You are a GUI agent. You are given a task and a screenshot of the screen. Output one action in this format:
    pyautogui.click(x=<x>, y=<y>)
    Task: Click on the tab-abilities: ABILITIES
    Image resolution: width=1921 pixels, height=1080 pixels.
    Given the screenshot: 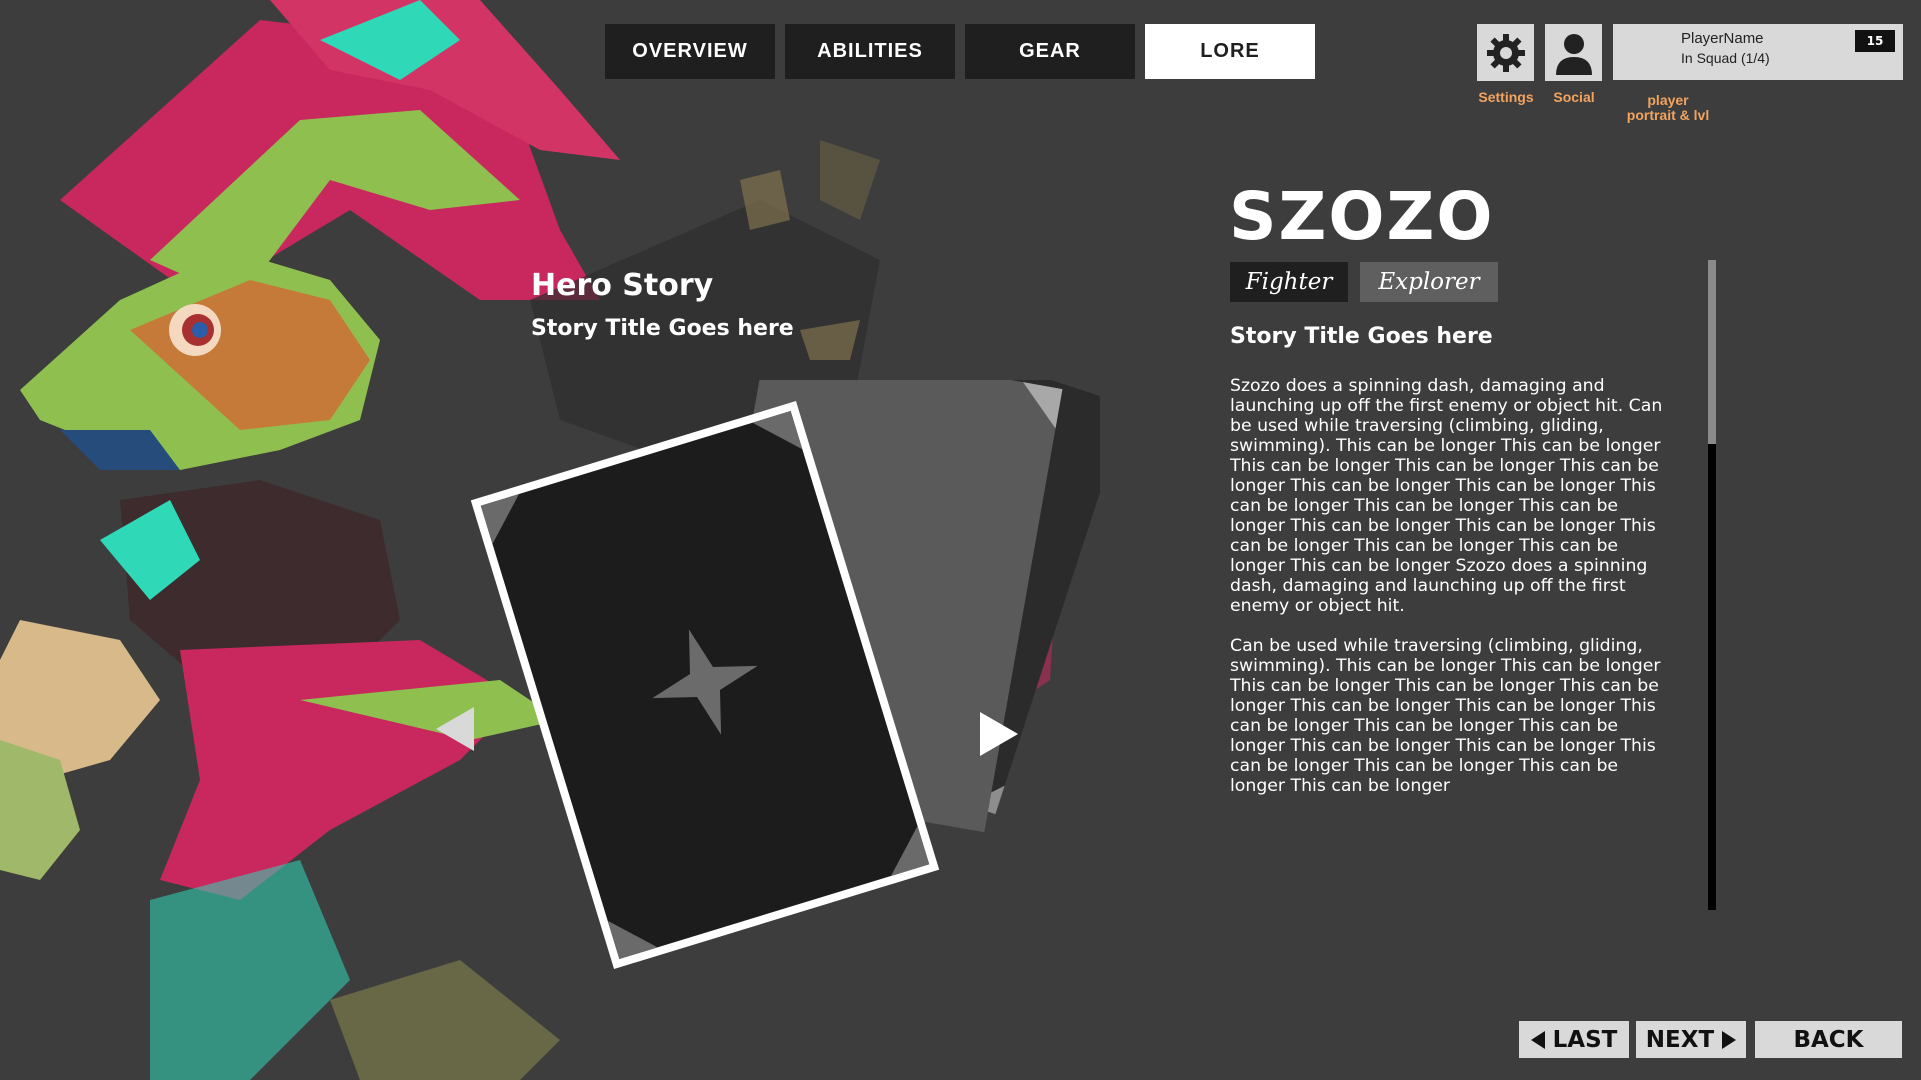 What is the action you would take?
    pyautogui.click(x=870, y=51)
    